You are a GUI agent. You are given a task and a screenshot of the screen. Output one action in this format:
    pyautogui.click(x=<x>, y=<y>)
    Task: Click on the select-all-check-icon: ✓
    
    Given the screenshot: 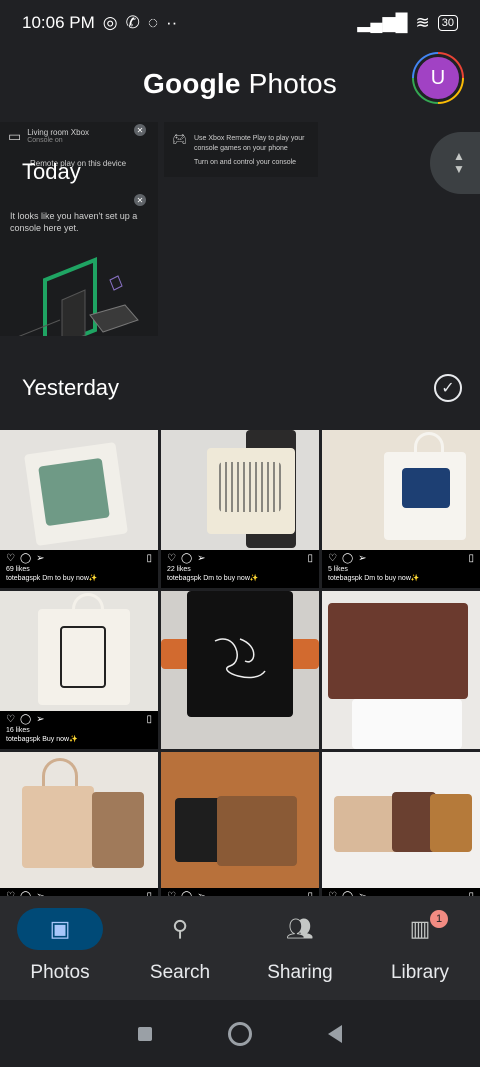 What is the action you would take?
    pyautogui.click(x=448, y=388)
    